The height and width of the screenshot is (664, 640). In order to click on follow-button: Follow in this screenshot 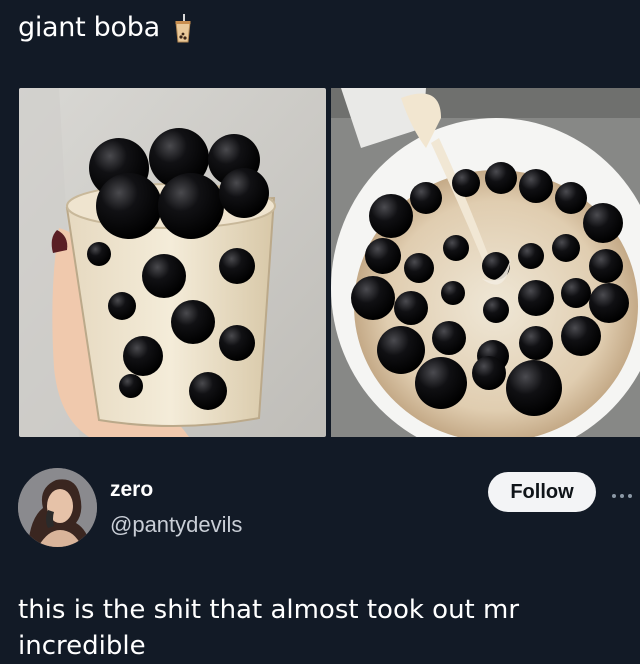, I will do `click(542, 492)`.